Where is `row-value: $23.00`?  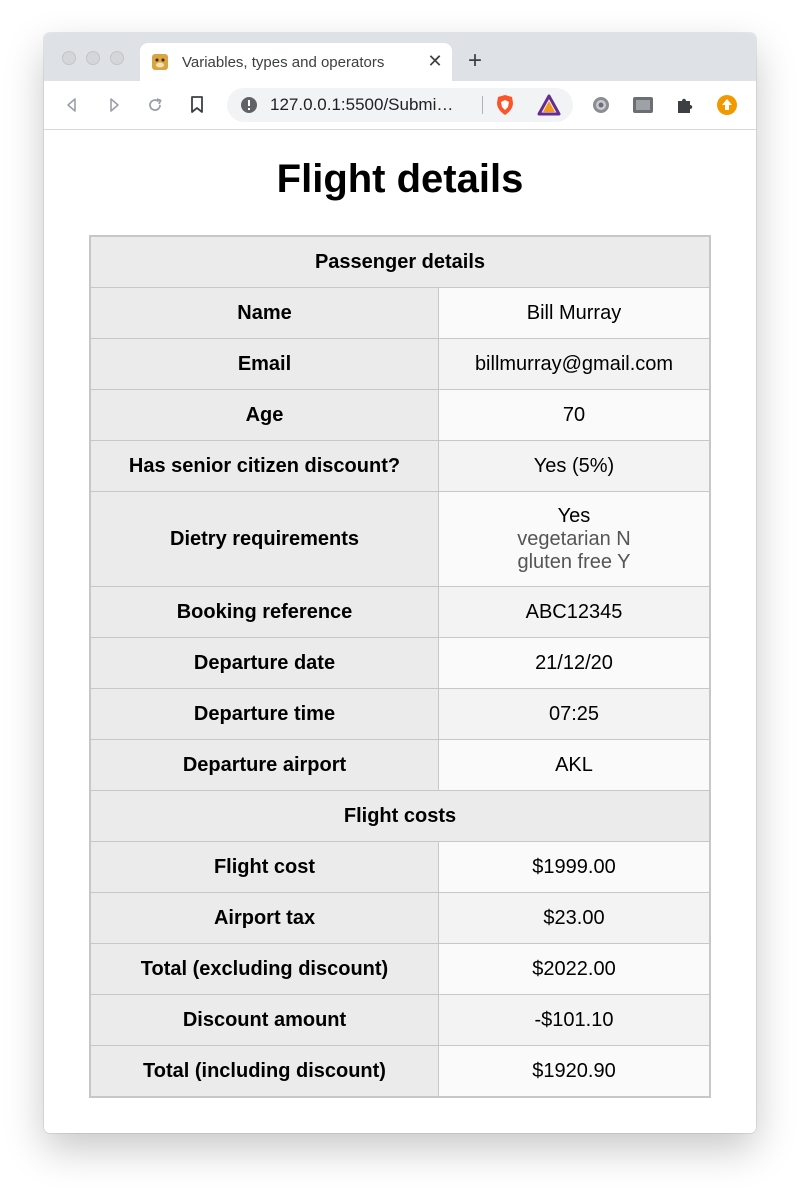 row-value: $23.00 is located at coordinates (574, 918).